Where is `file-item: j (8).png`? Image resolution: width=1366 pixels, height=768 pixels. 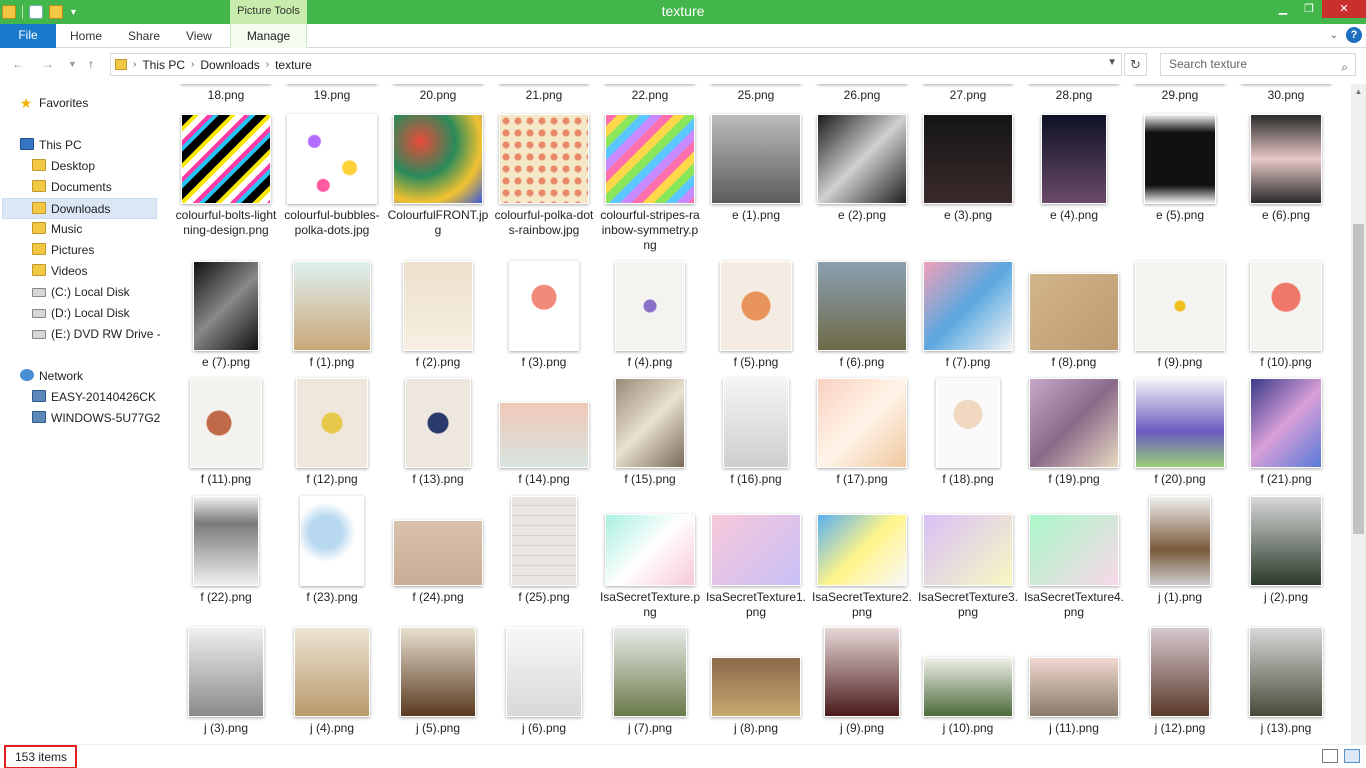
file-item: j (8).png is located at coordinates (756, 680).